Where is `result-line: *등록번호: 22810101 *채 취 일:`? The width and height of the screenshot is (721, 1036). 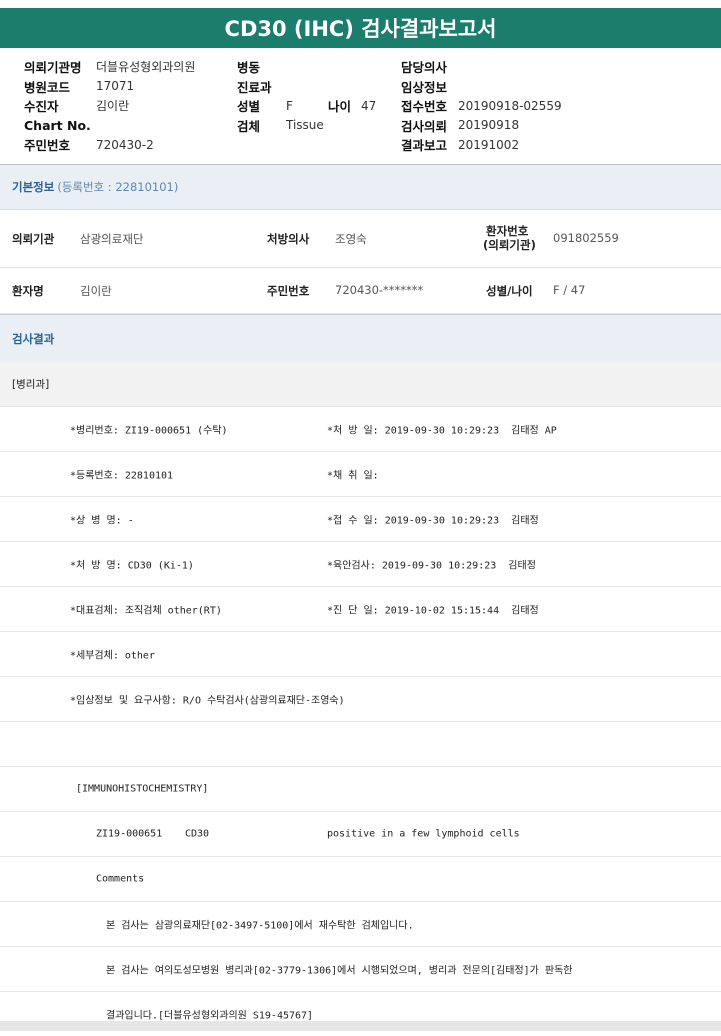 result-line: *등록번호: 22810101 *채 취 일: is located at coordinates (360, 474).